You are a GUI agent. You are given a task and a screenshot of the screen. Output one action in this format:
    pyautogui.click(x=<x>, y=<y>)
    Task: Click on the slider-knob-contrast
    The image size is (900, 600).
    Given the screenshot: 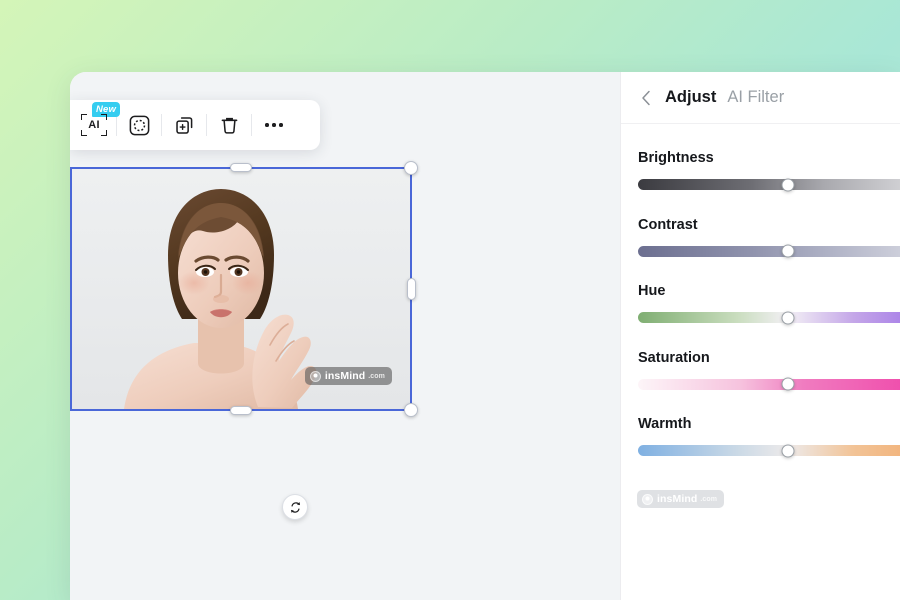 What is the action you would take?
    pyautogui.click(x=788, y=251)
    